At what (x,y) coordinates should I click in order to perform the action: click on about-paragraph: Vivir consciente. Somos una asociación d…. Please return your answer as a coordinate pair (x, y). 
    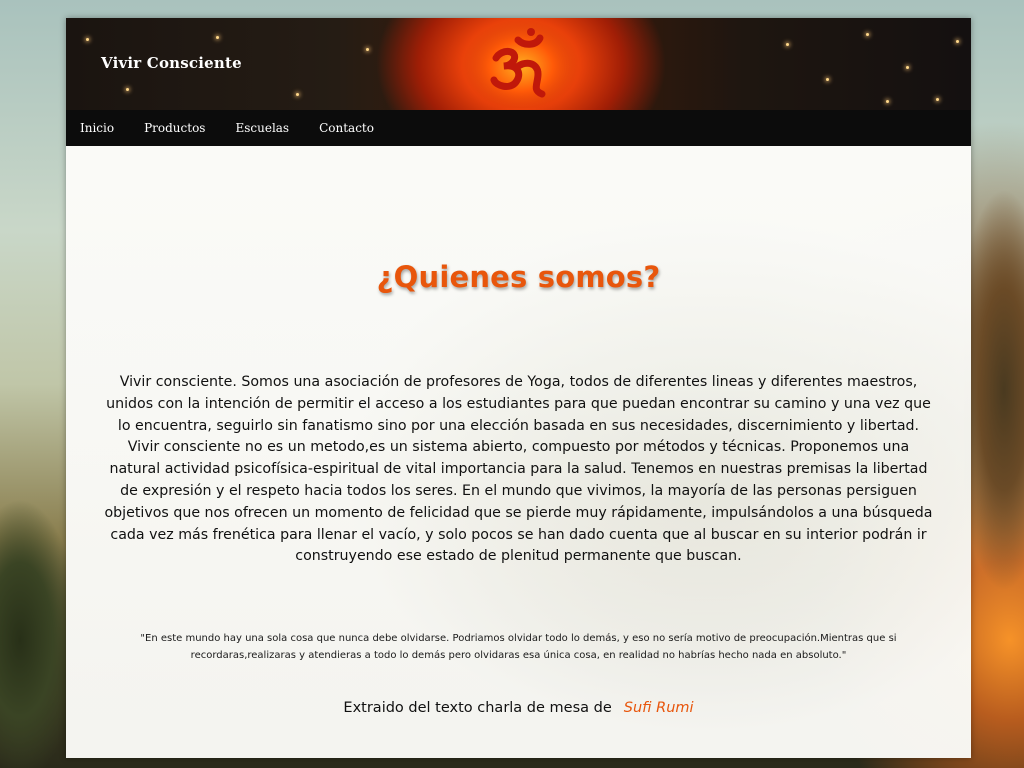
    Looking at the image, I should click on (518, 404).